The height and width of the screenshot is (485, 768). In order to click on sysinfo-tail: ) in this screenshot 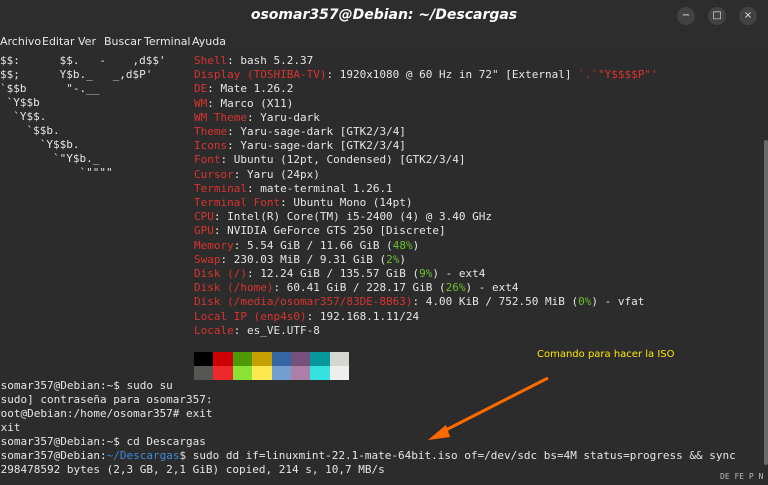, I will do `click(402, 259)`.